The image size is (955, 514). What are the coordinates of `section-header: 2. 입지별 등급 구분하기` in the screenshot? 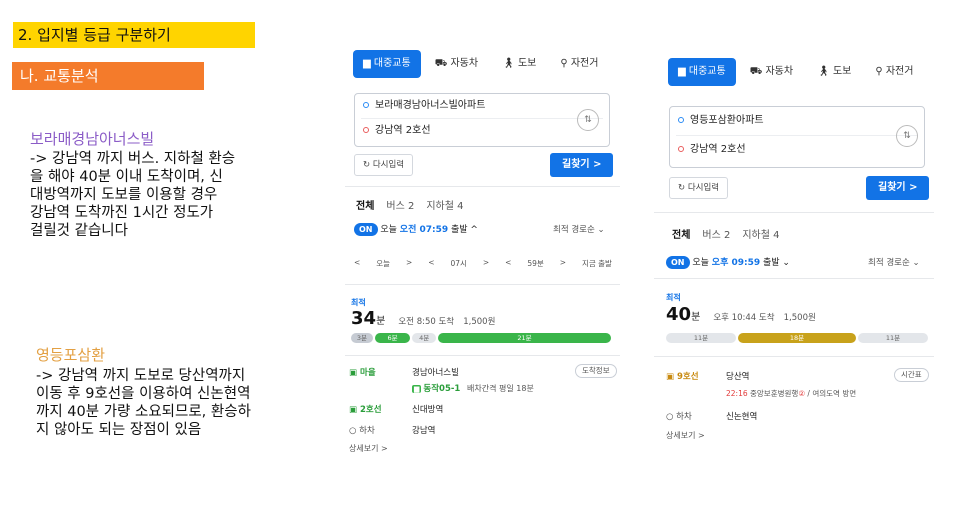 It's located at (134, 35).